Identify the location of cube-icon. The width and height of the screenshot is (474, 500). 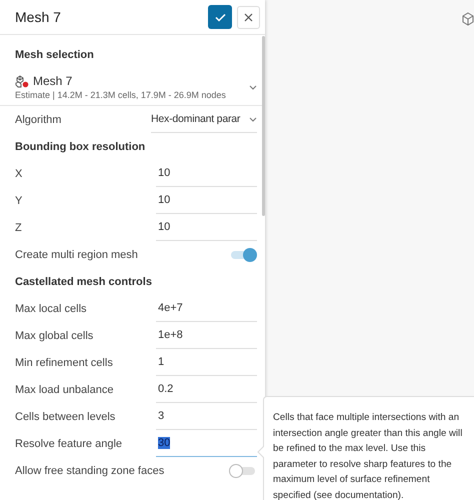
(468, 19).